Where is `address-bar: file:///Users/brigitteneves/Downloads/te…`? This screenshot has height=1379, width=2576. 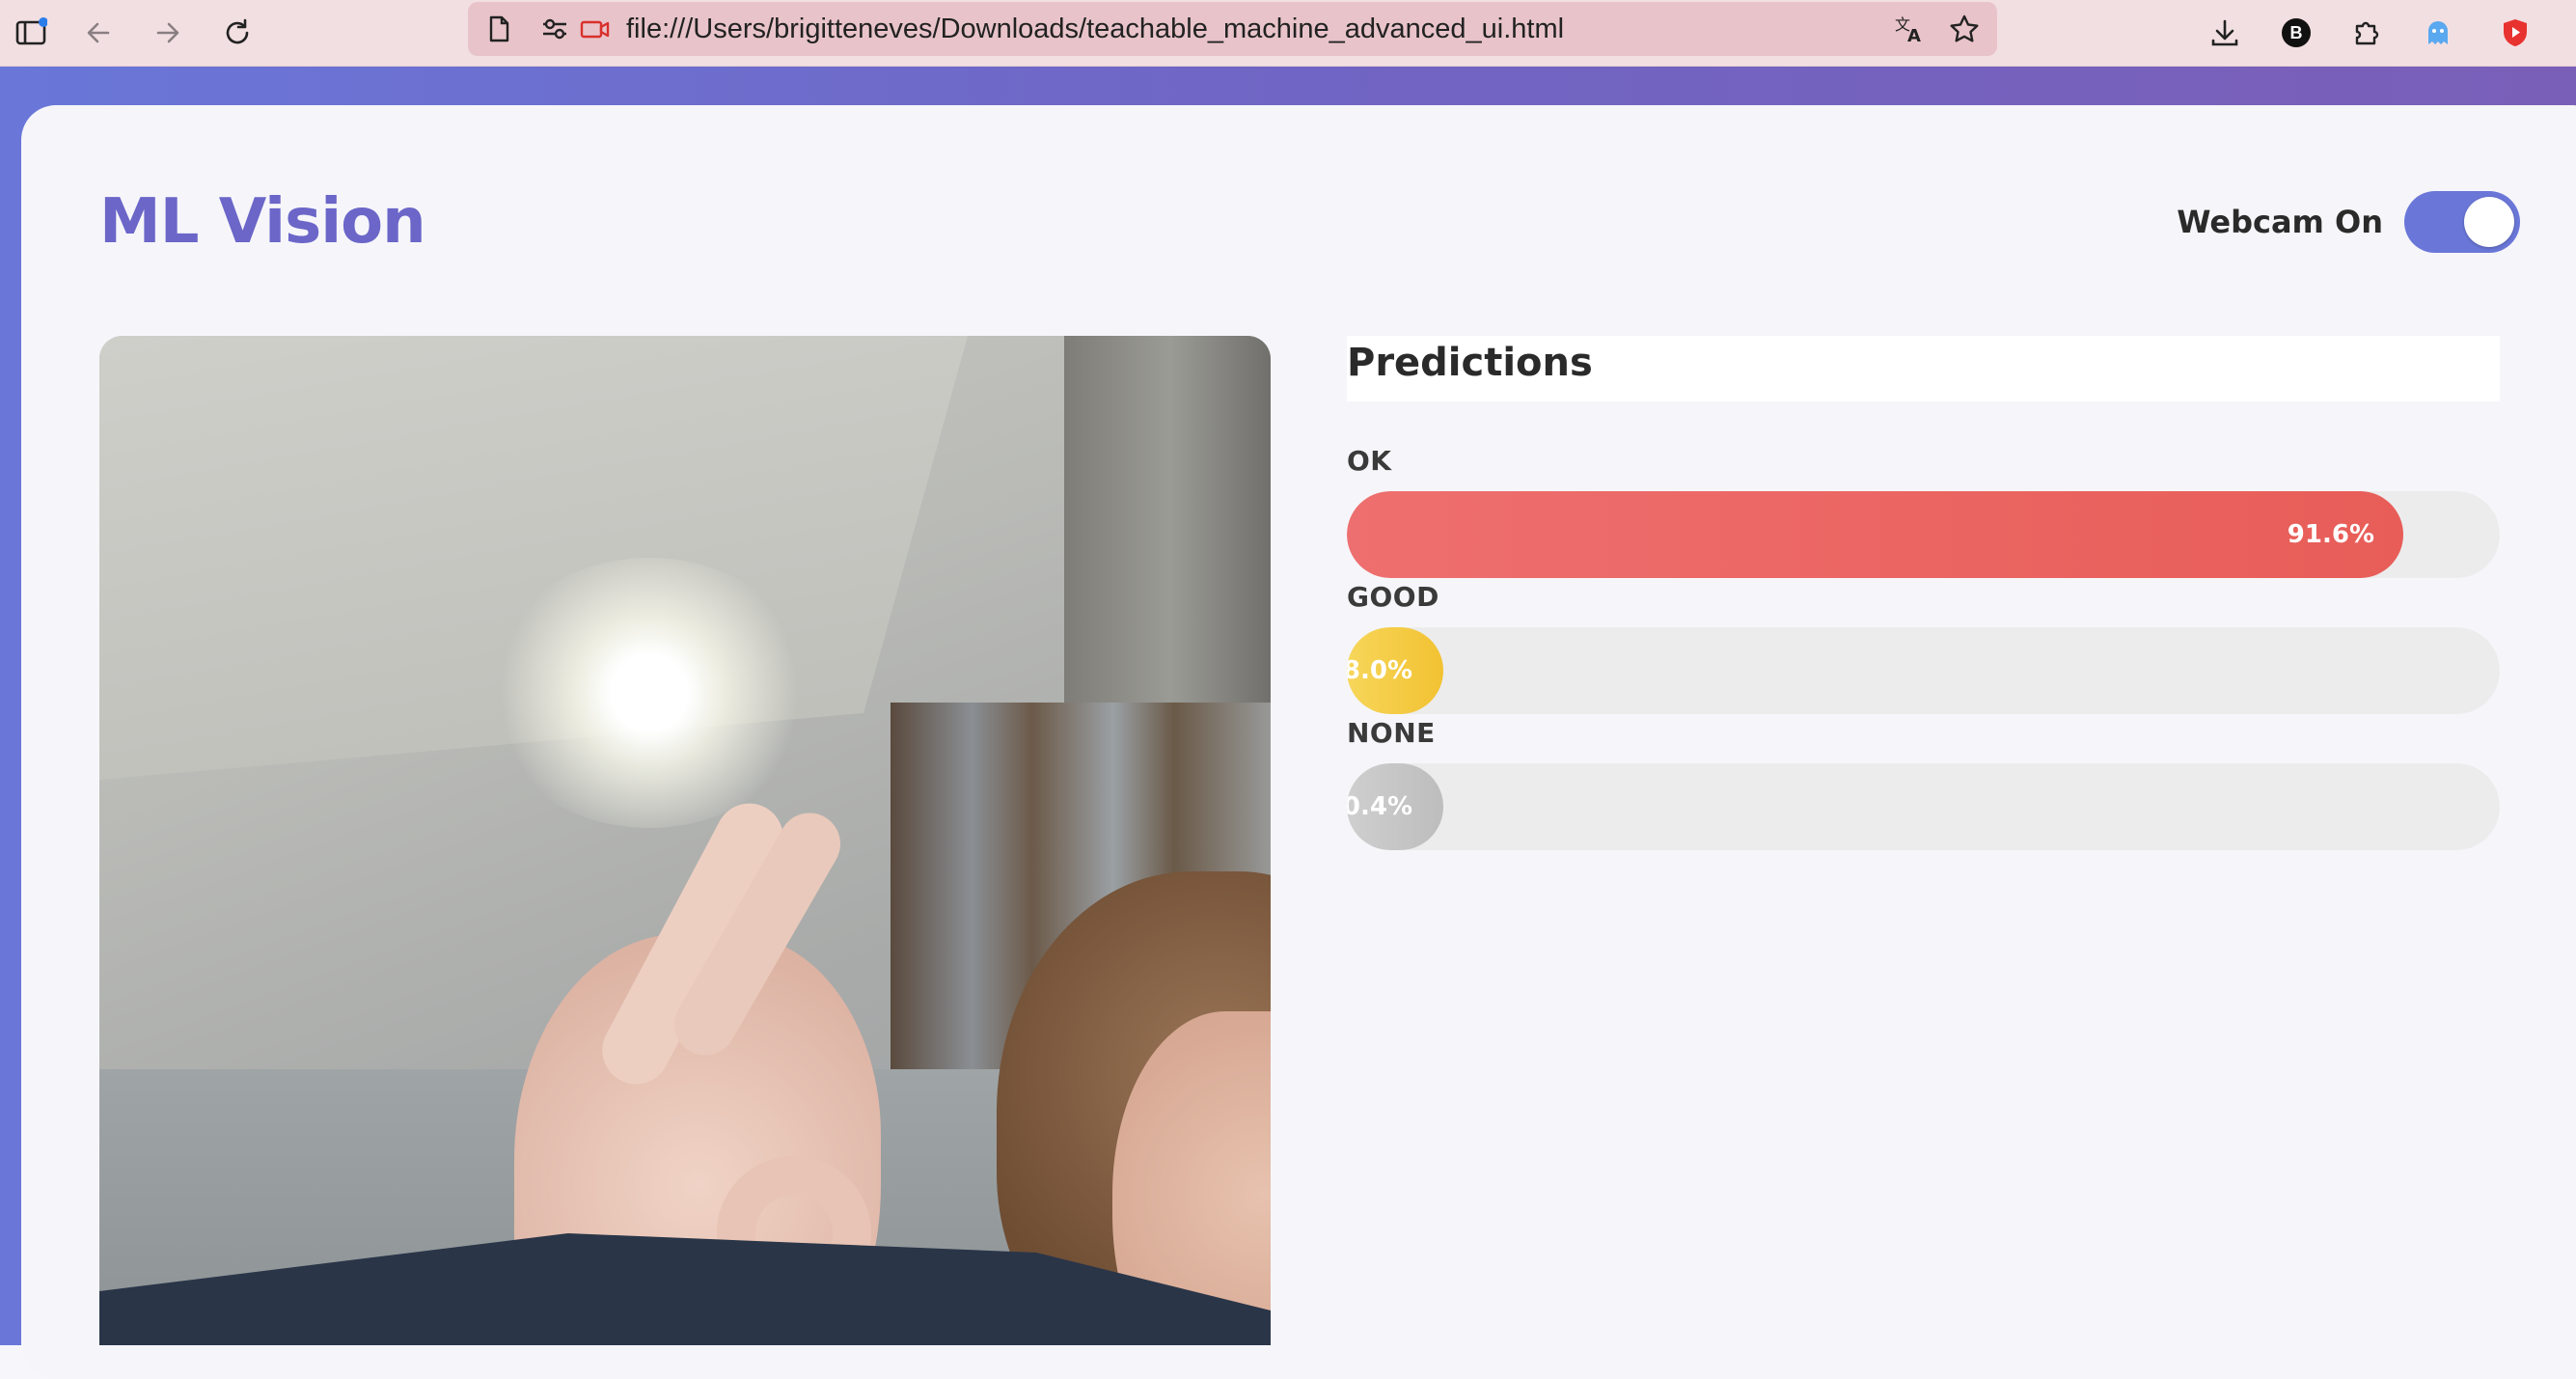 address-bar: file:///Users/brigitteneves/Downloads/te… is located at coordinates (1233, 29).